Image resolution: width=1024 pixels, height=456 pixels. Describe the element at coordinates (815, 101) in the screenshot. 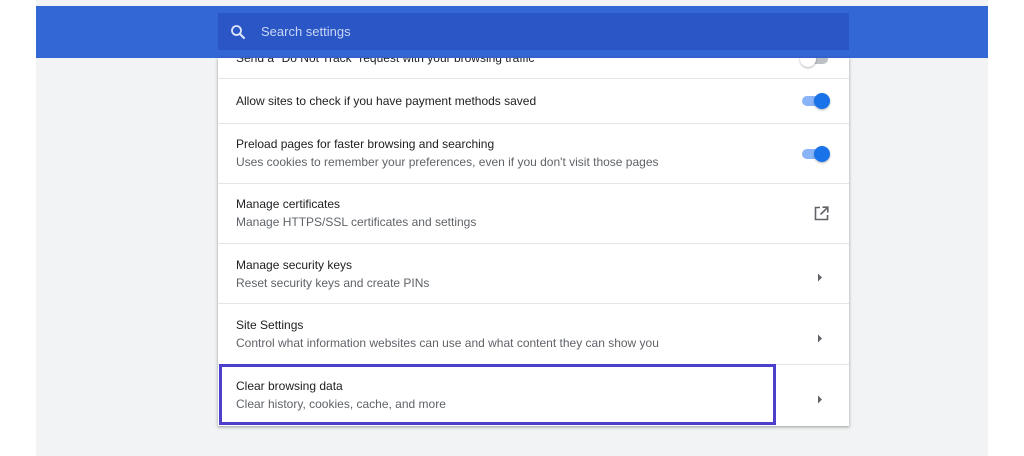

I see `payment-methods-toggle` at that location.